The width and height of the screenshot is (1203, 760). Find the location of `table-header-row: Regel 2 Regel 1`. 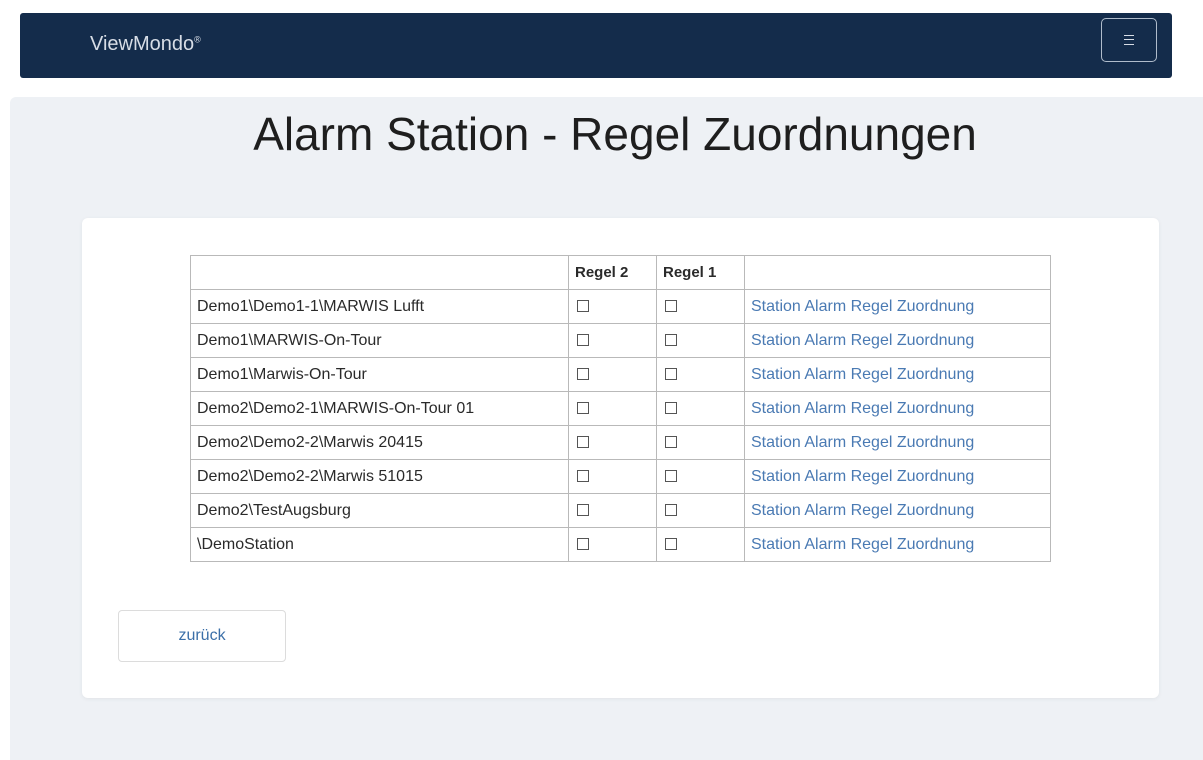

table-header-row: Regel 2 Regel 1 is located at coordinates (620, 272).